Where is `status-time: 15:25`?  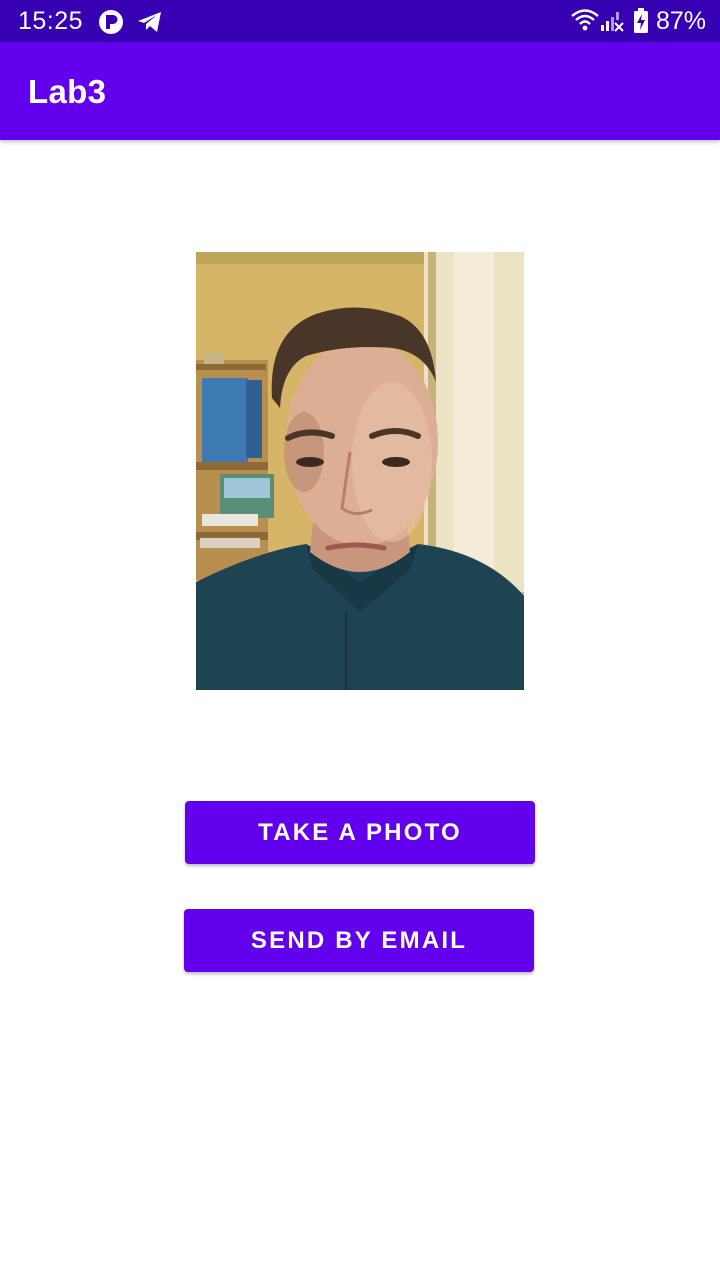
status-time: 15:25 is located at coordinates (51, 21).